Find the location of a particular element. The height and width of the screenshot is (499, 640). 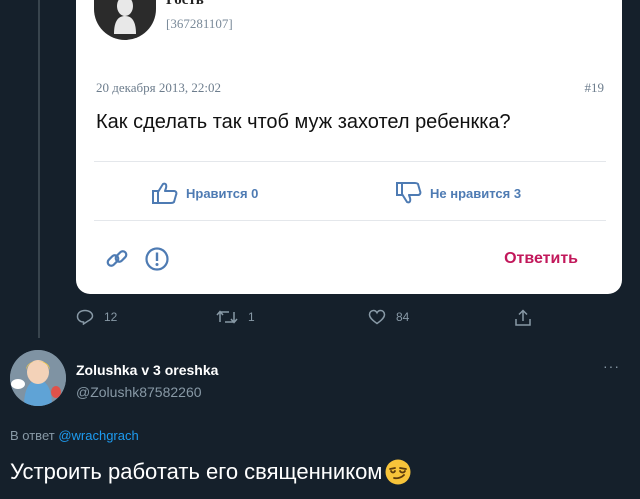

retweet-action: 1 is located at coordinates (235, 317).